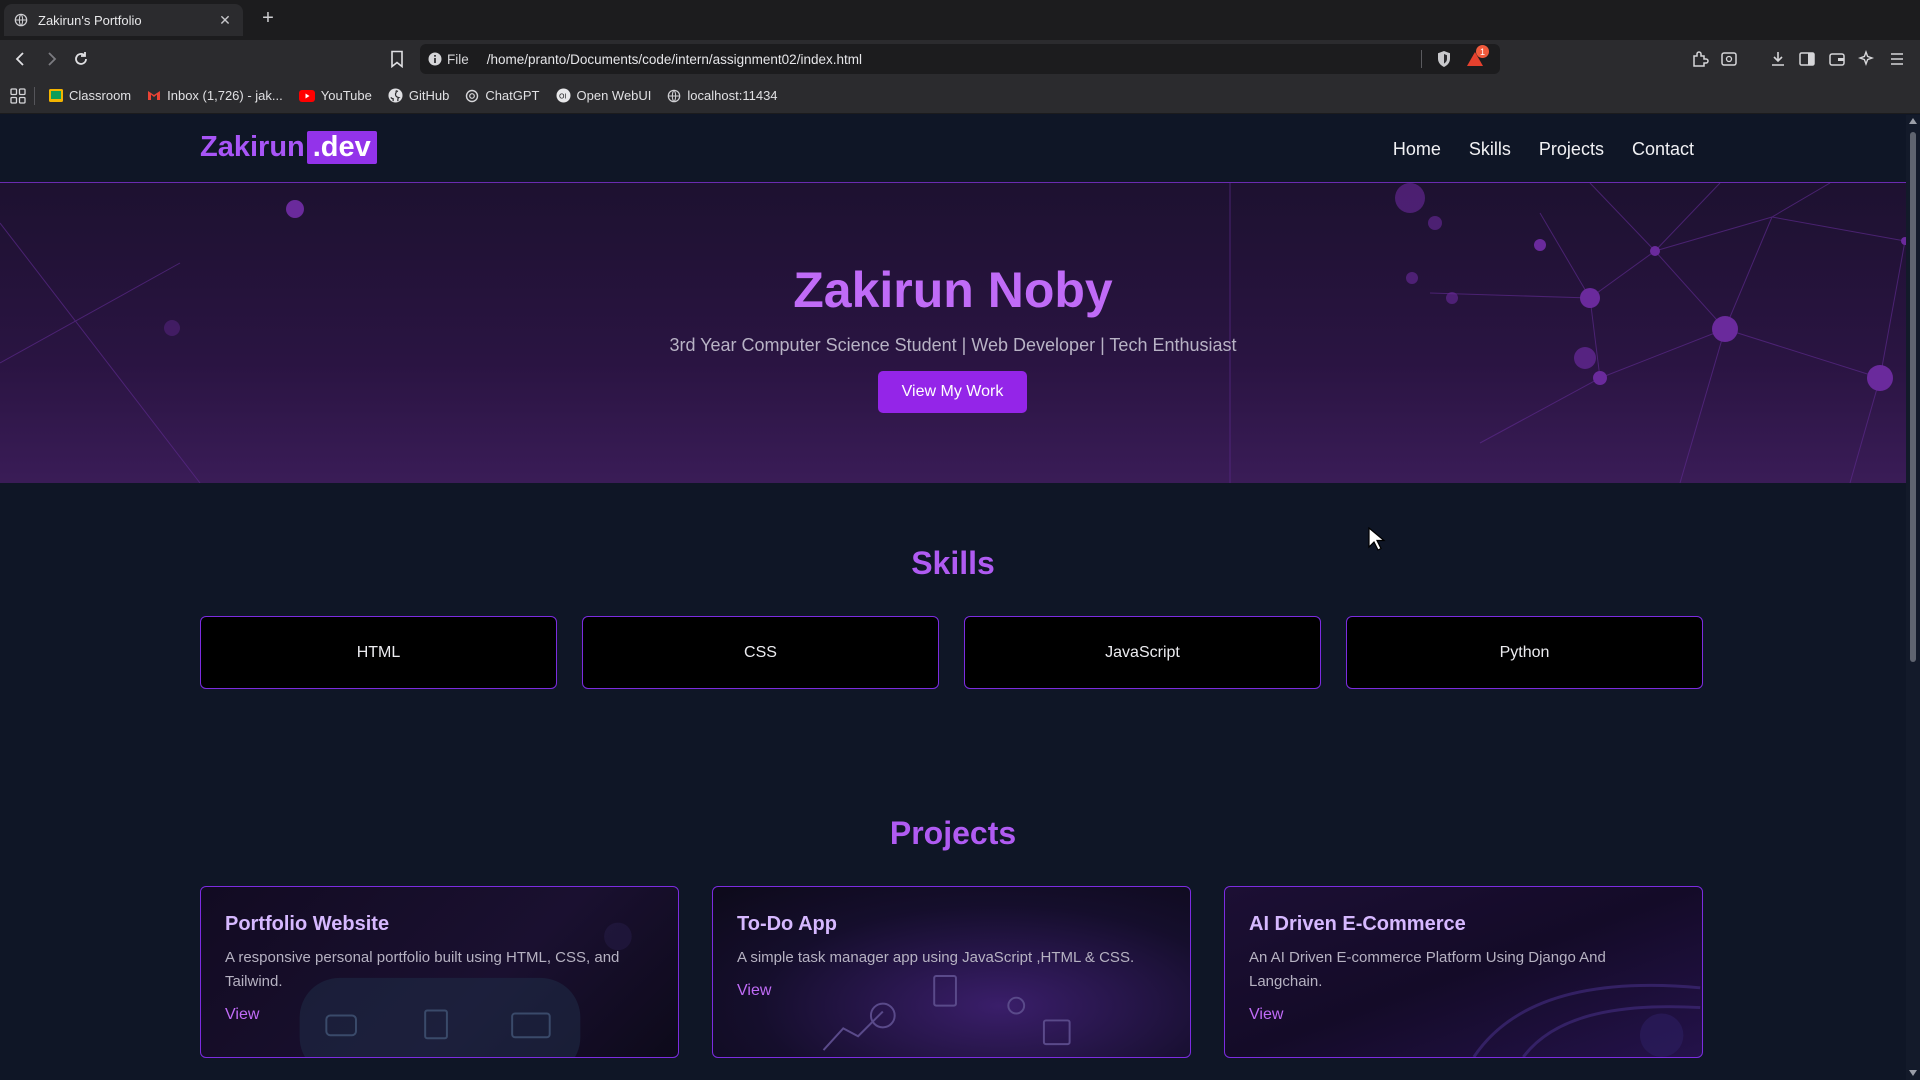 Image resolution: width=1920 pixels, height=1080 pixels. Describe the element at coordinates (418, 95) in the screenshot. I see `bookmark-github: GitHub` at that location.